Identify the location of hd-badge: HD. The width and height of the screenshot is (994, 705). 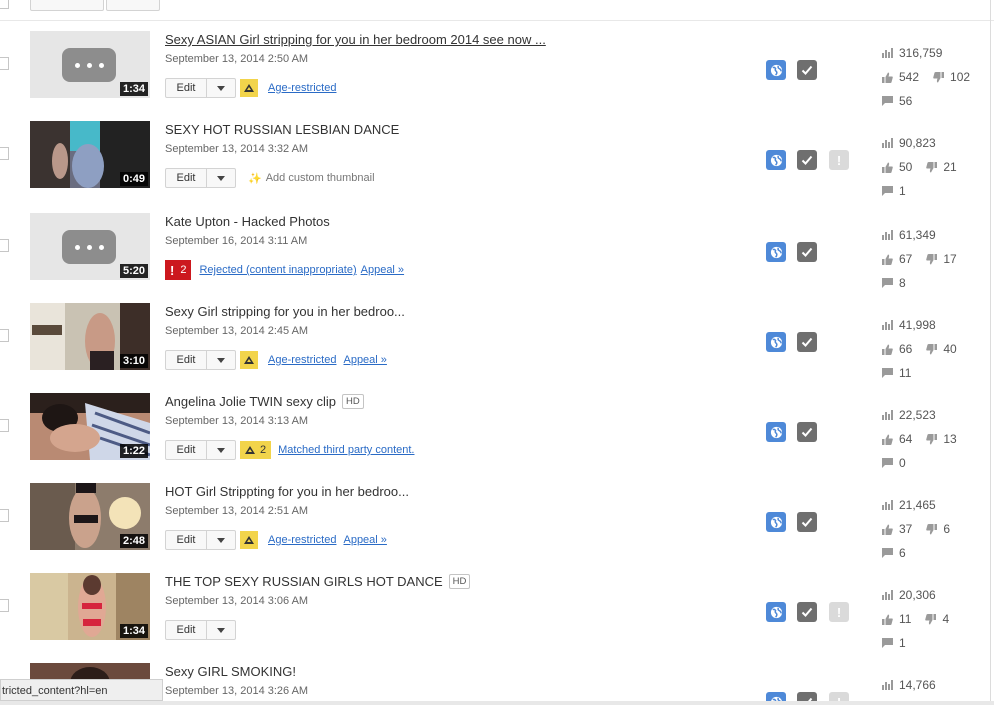
(353, 401).